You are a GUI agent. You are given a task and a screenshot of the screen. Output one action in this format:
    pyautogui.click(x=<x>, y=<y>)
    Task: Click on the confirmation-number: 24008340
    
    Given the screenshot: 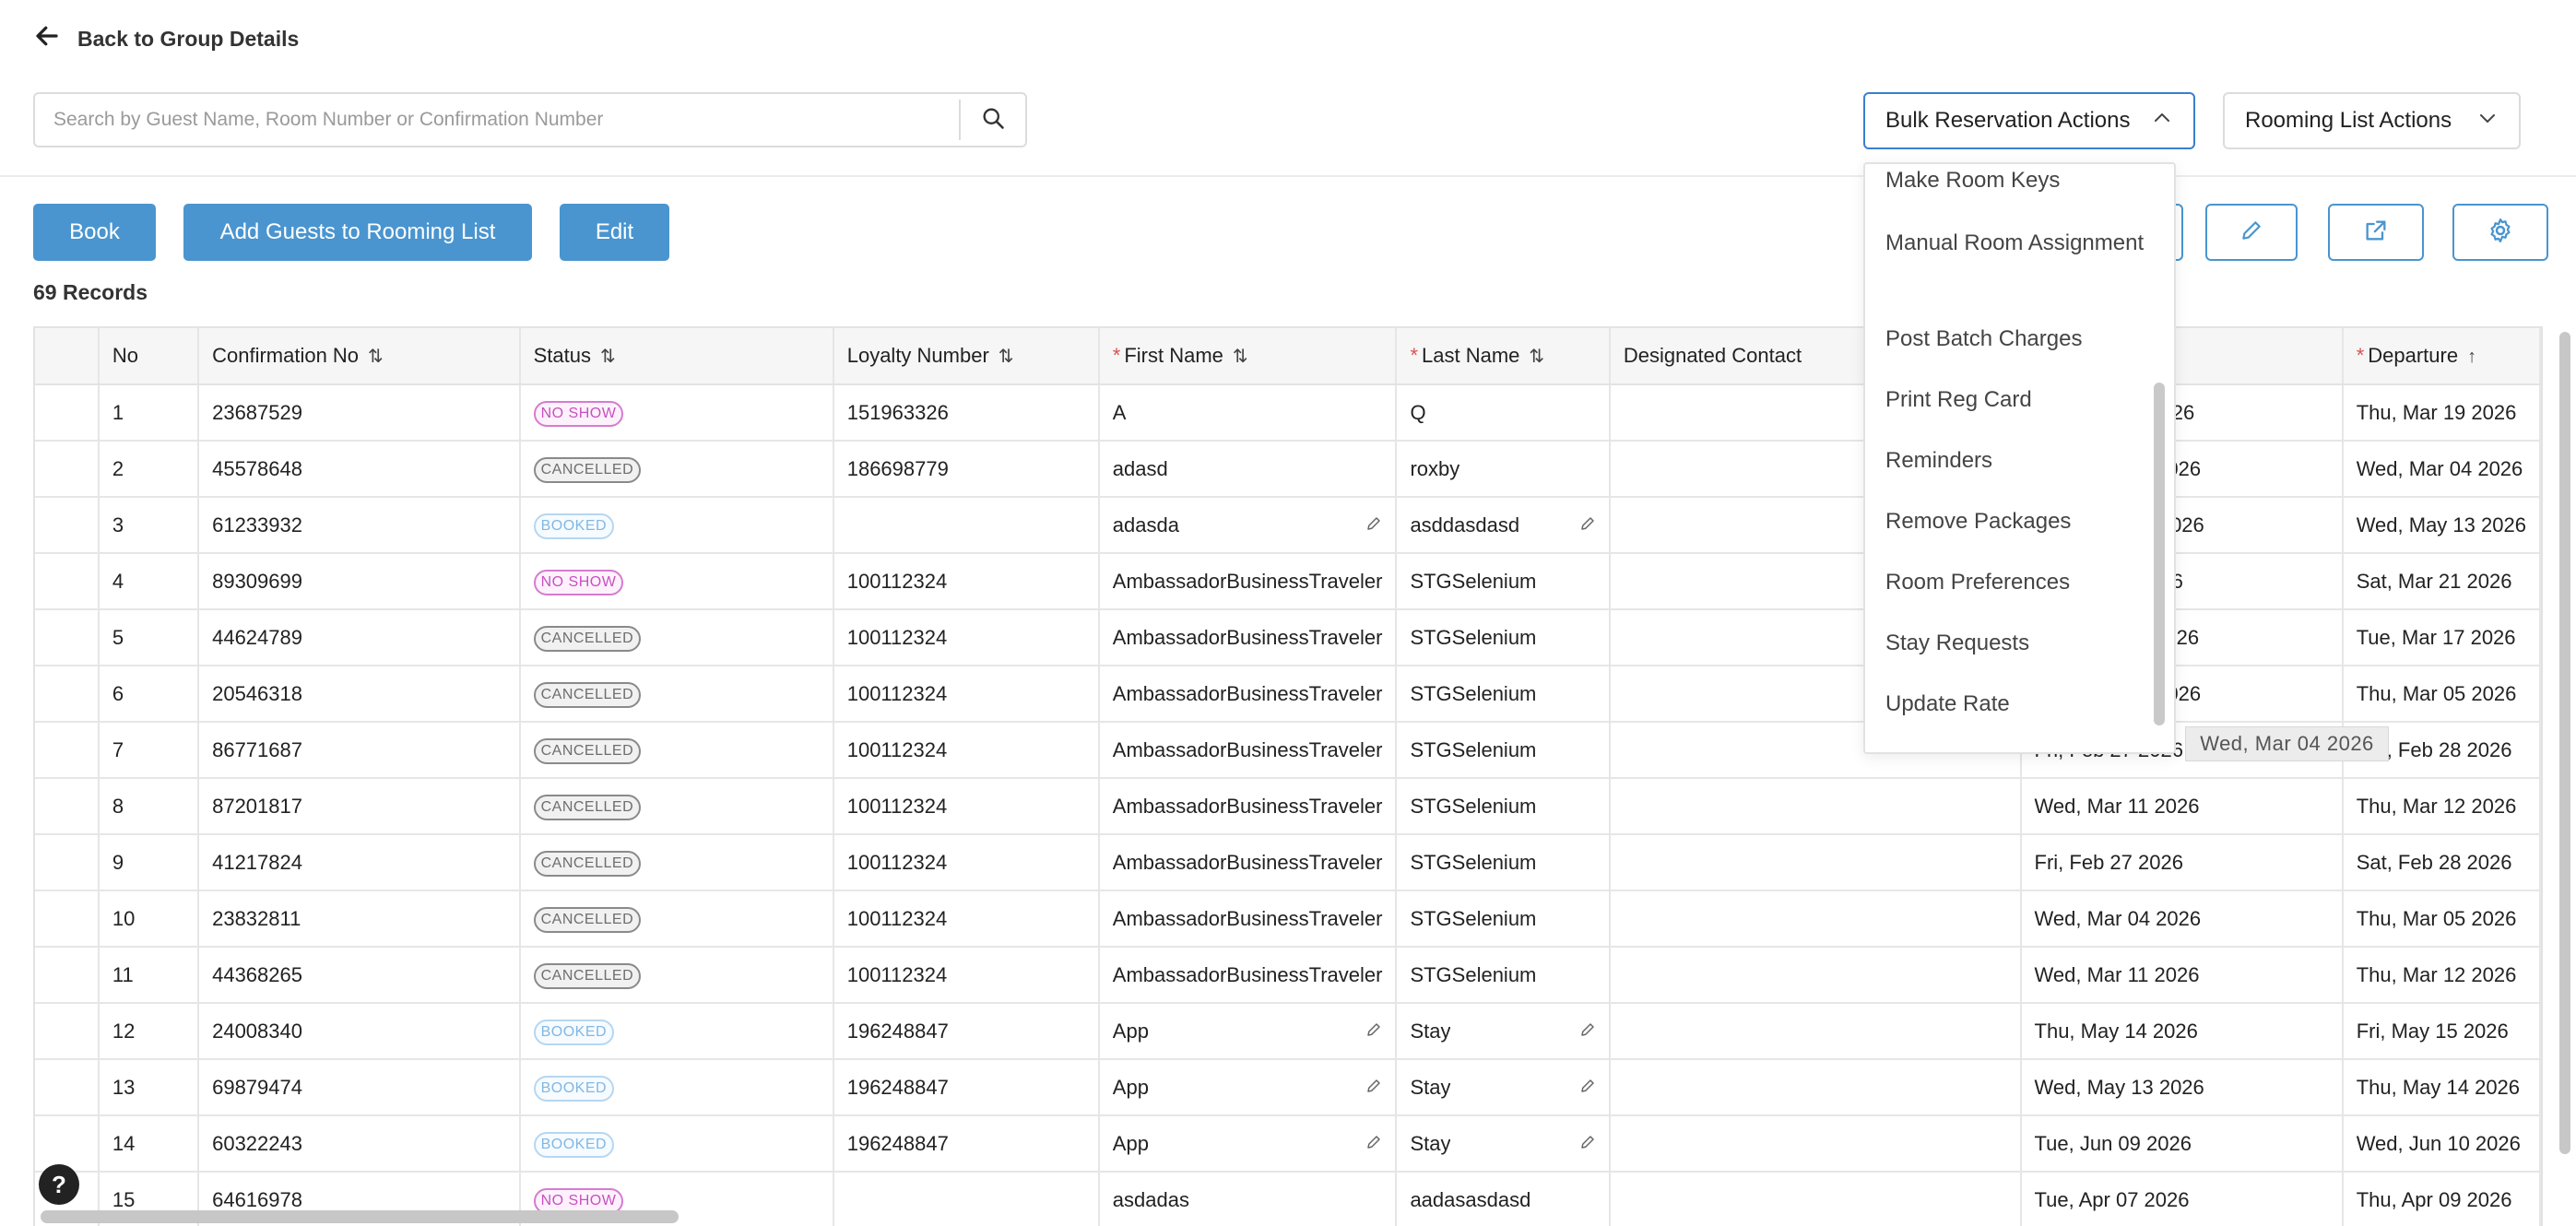 What is the action you would take?
    pyautogui.click(x=359, y=1032)
    